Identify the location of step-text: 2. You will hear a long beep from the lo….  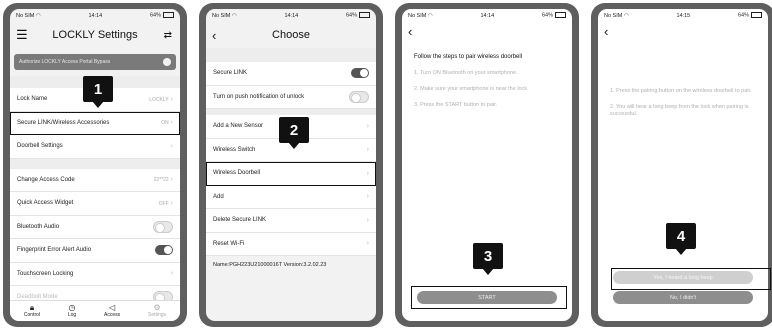
(679, 110).